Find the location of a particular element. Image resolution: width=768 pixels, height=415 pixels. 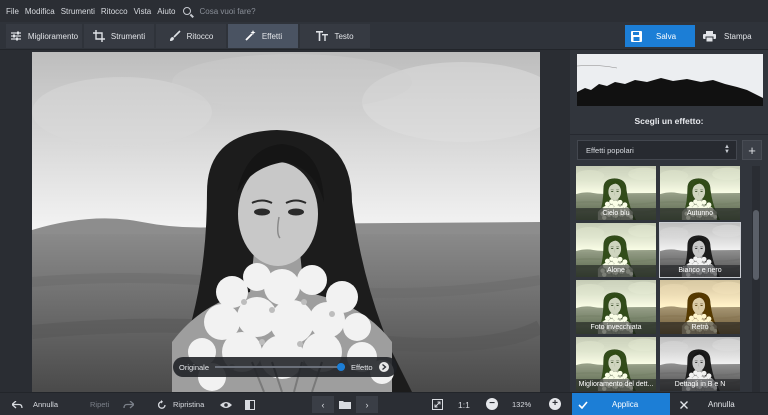

divider is located at coordinates (669, 134).